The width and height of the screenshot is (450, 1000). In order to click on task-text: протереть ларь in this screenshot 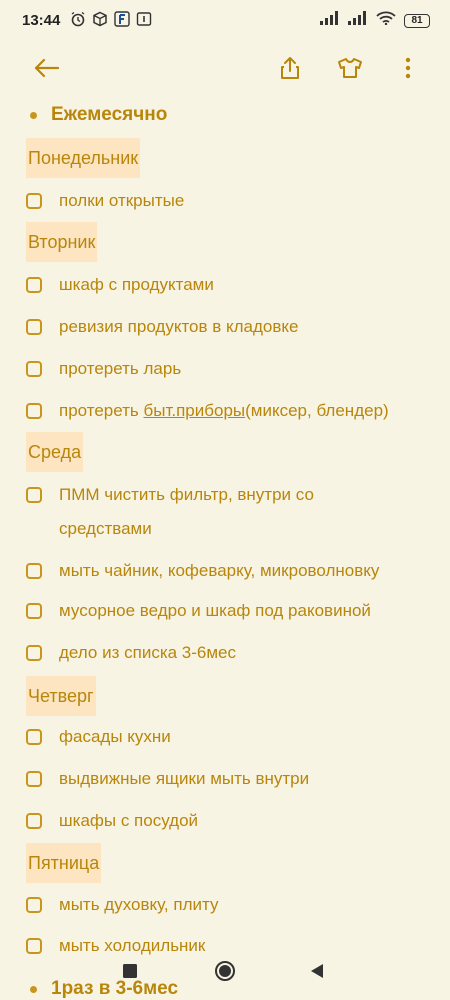, I will do `click(120, 368)`.